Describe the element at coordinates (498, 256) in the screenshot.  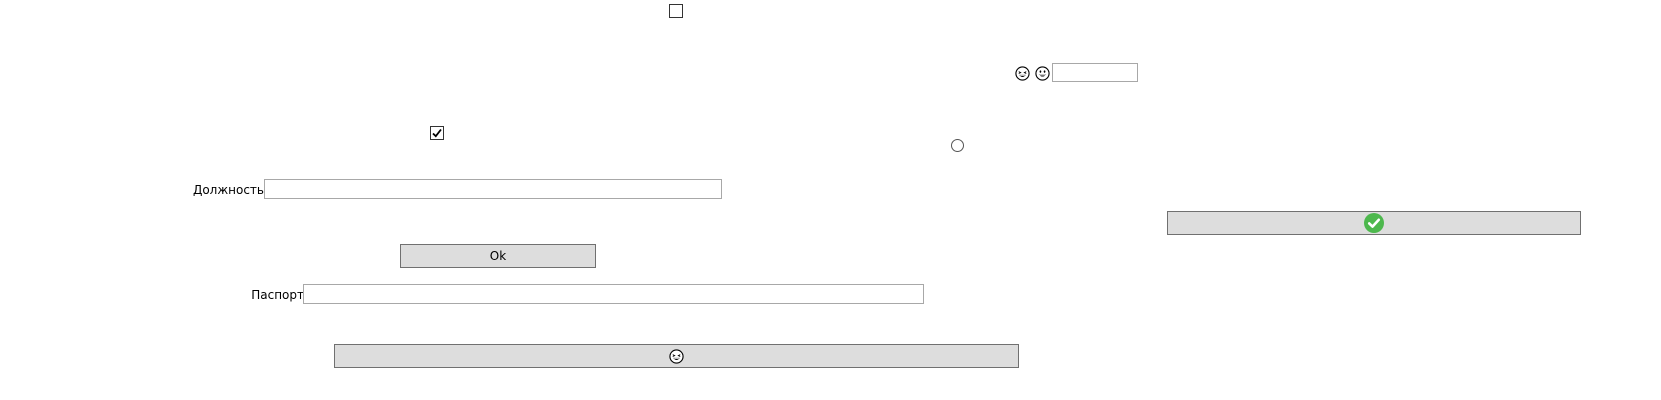
I see `ok-button: Ok` at that location.